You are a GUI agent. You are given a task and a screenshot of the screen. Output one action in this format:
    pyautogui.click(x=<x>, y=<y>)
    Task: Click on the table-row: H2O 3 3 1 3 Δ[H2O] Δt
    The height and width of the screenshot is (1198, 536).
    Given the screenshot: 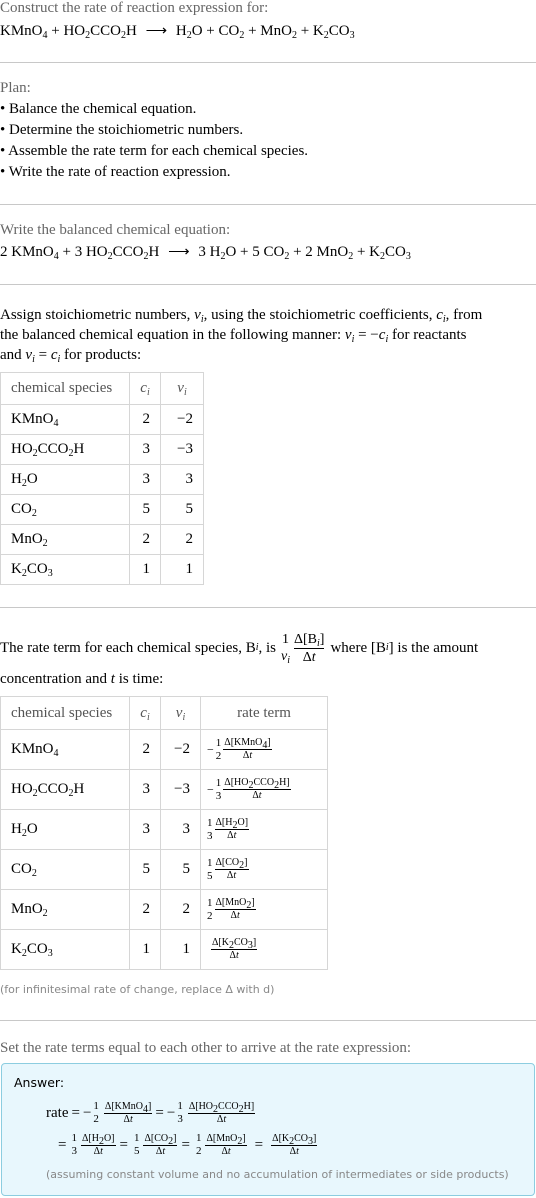 What is the action you would take?
    pyautogui.click(x=164, y=829)
    